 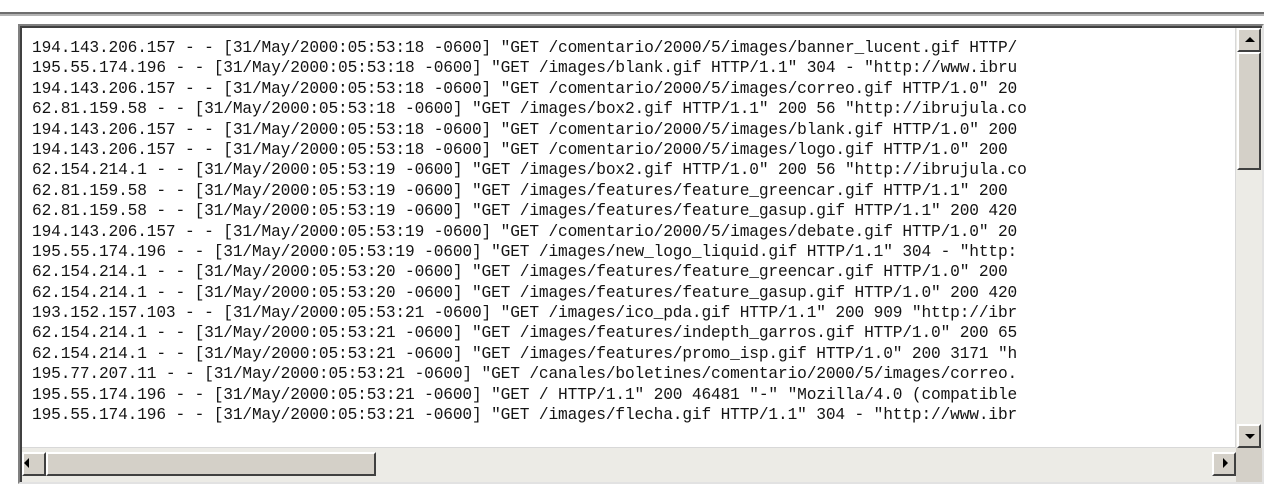 I want to click on scroll-left-button, so click(x=34, y=464).